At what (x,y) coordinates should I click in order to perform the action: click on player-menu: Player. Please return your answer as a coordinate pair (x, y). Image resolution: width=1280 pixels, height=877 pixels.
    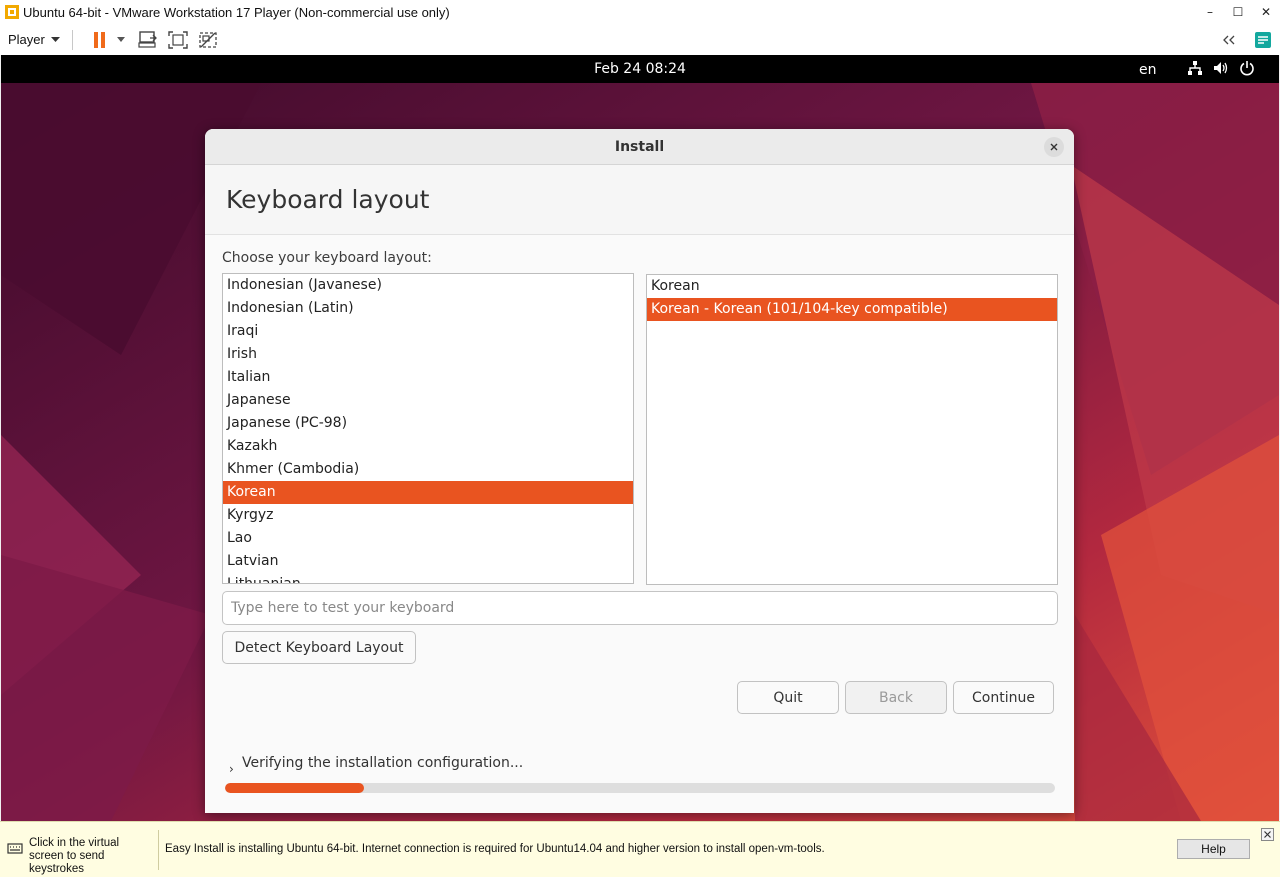
    Looking at the image, I should click on (34, 39).